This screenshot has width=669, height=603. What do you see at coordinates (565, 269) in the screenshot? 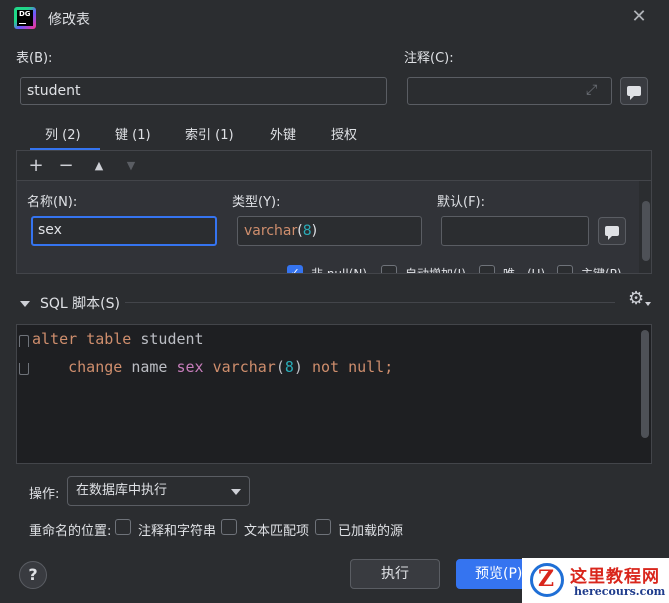
I see `primary-key-checkbox` at bounding box center [565, 269].